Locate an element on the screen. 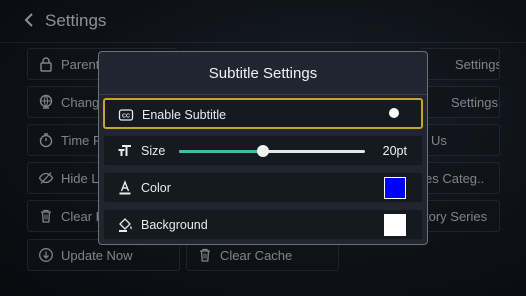 This screenshot has width=526, height=296. closed-caption-icon: CC is located at coordinates (126, 115).